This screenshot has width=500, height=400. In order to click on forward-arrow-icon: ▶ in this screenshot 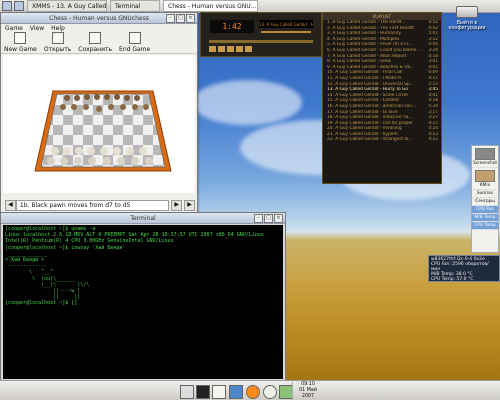, I will do `click(177, 205)`.